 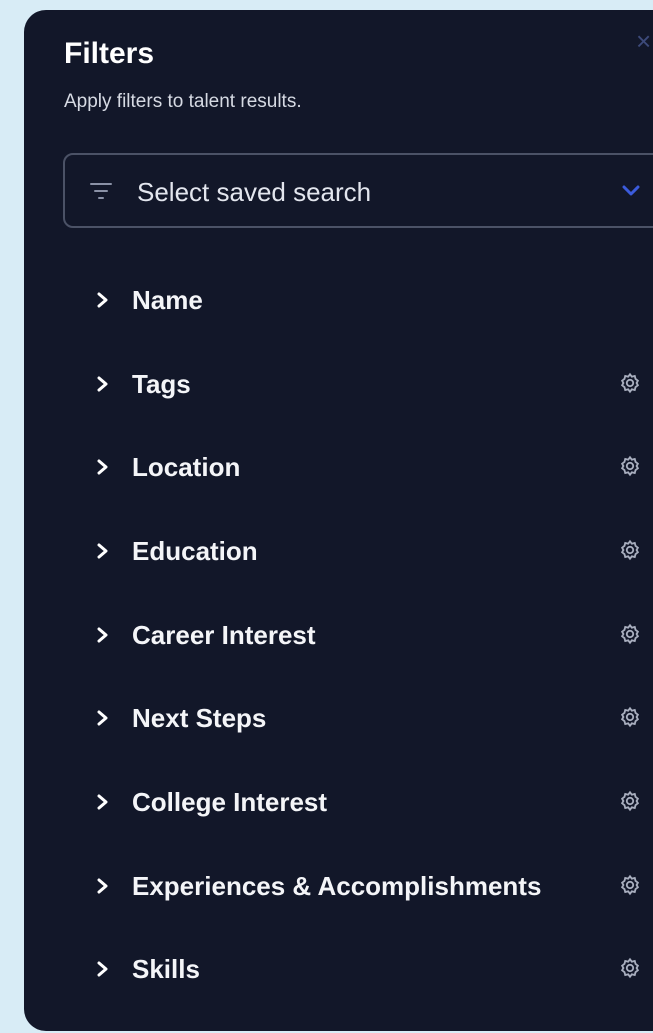 What do you see at coordinates (338, 300) in the screenshot?
I see `filter-item-name: Name` at bounding box center [338, 300].